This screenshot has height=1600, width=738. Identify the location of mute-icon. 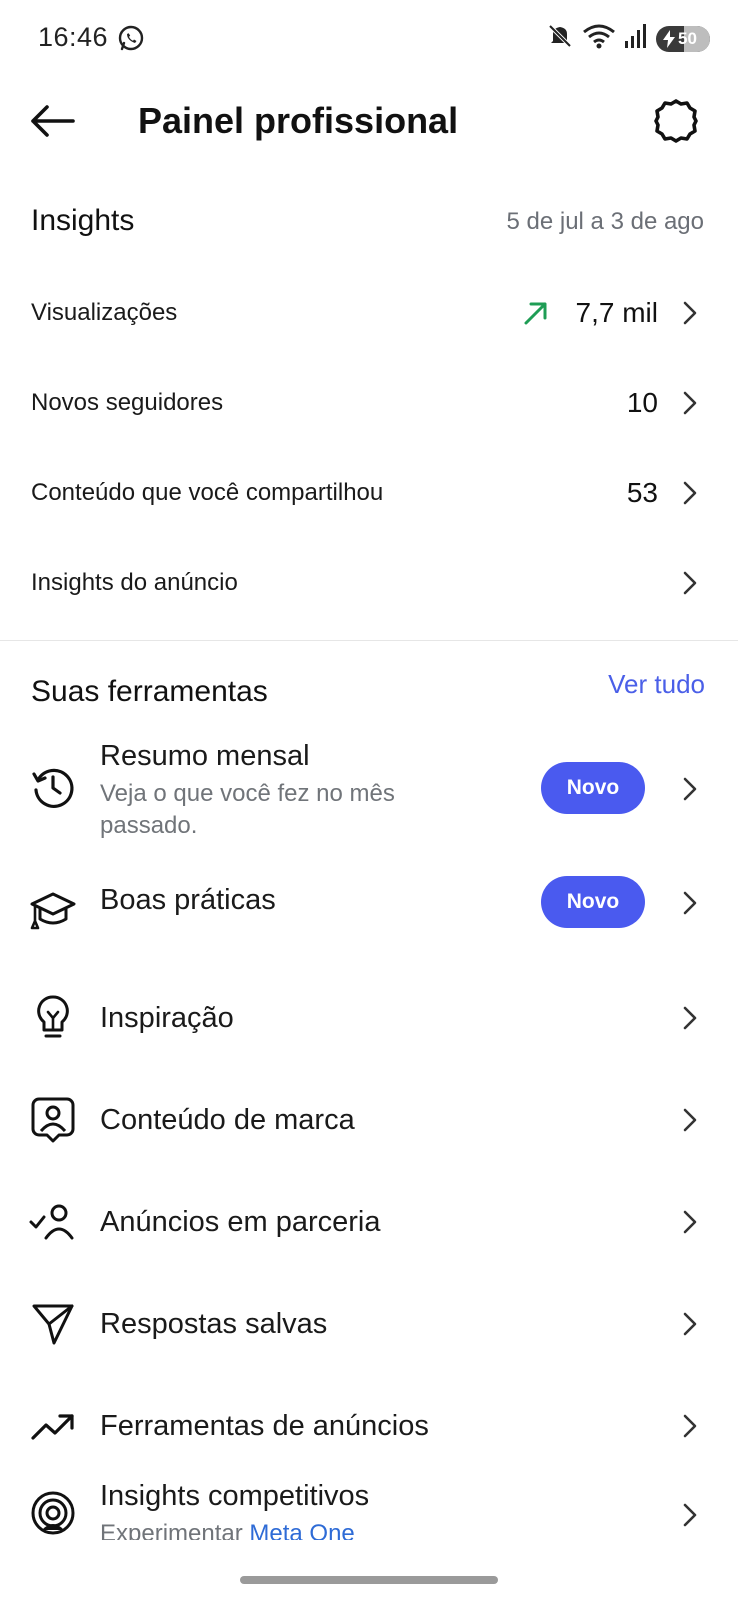
(560, 38).